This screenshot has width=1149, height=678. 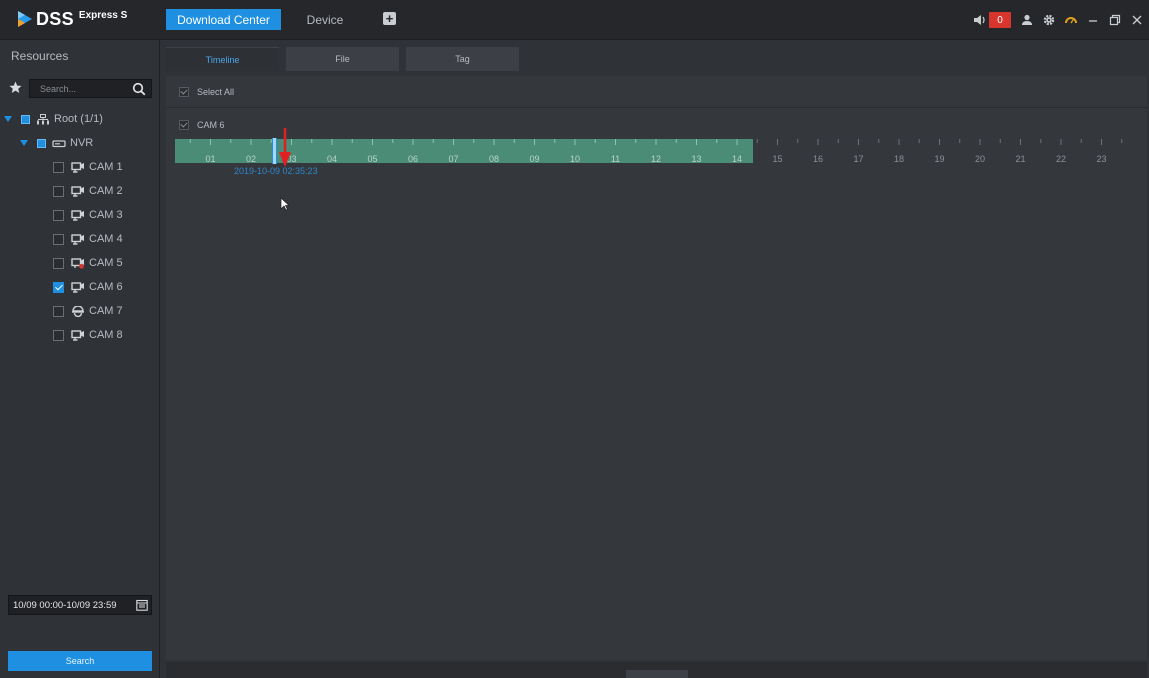 I want to click on date-range-field: 10/09 00:00-10/09 23:59, so click(x=80, y=605).